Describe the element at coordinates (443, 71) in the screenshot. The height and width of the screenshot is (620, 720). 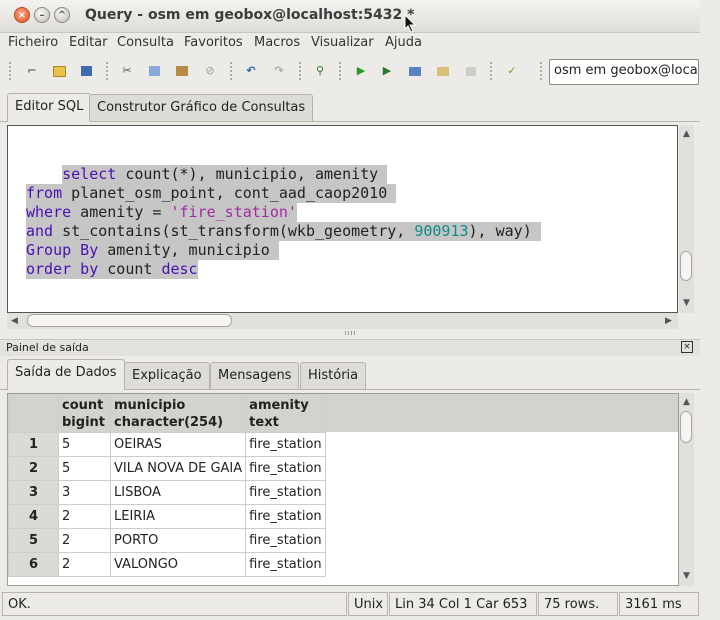
I see `explain-analyze-icon` at that location.